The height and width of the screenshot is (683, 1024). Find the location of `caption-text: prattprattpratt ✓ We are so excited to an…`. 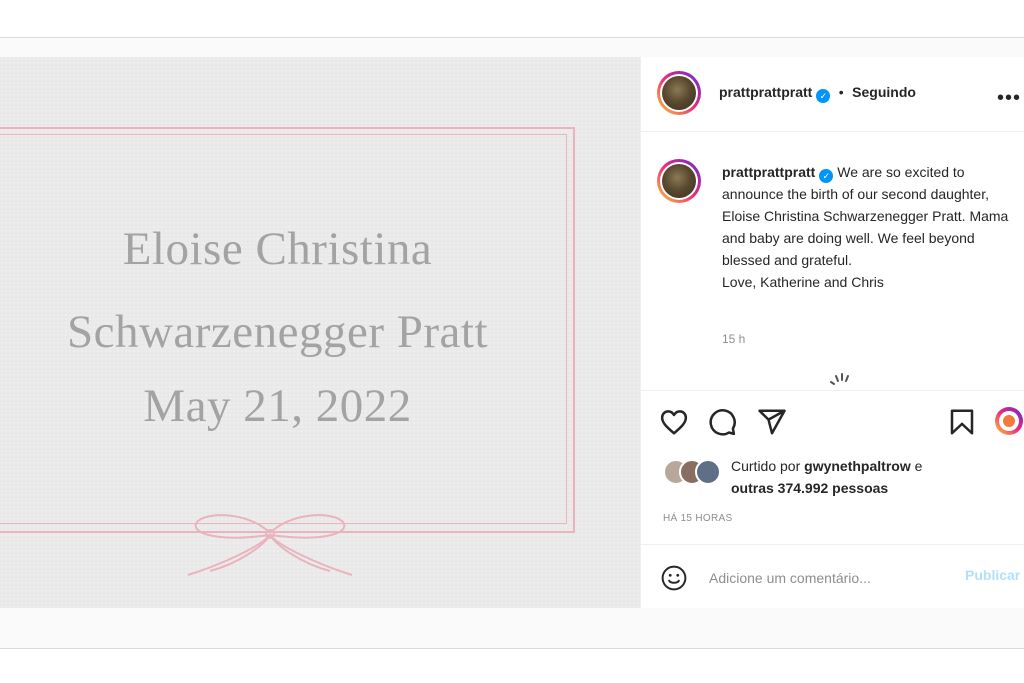

caption-text: prattprattpratt ✓ We are so excited to an… is located at coordinates (872, 227).